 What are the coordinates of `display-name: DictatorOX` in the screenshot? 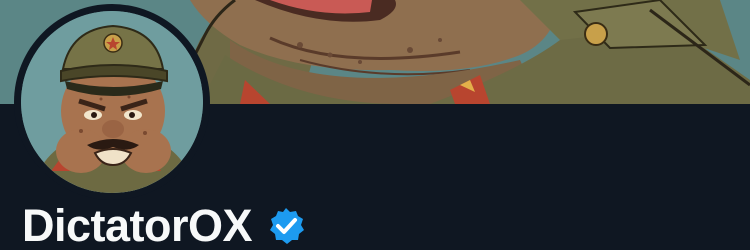 It's located at (137, 225).